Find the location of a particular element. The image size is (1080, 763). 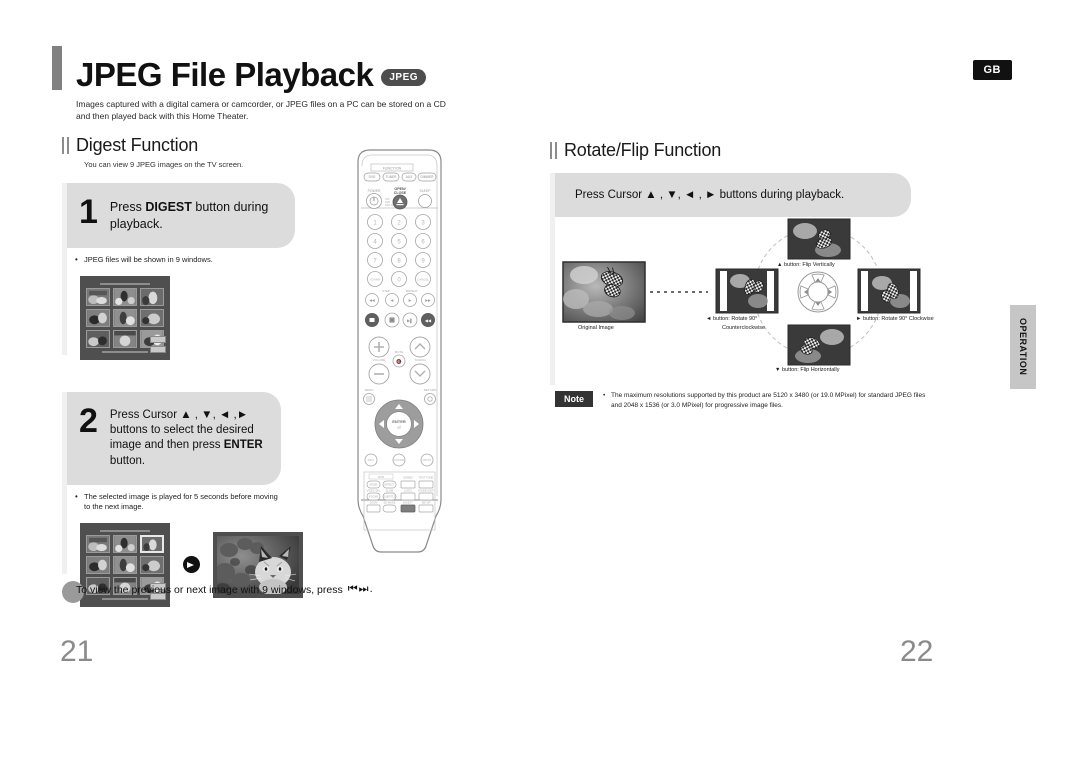

digest-grid-screen is located at coordinates (125, 317).